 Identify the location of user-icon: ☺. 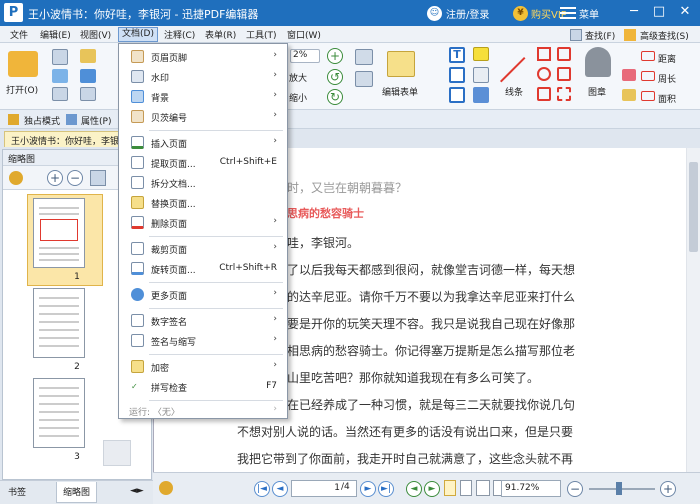
(434, 13).